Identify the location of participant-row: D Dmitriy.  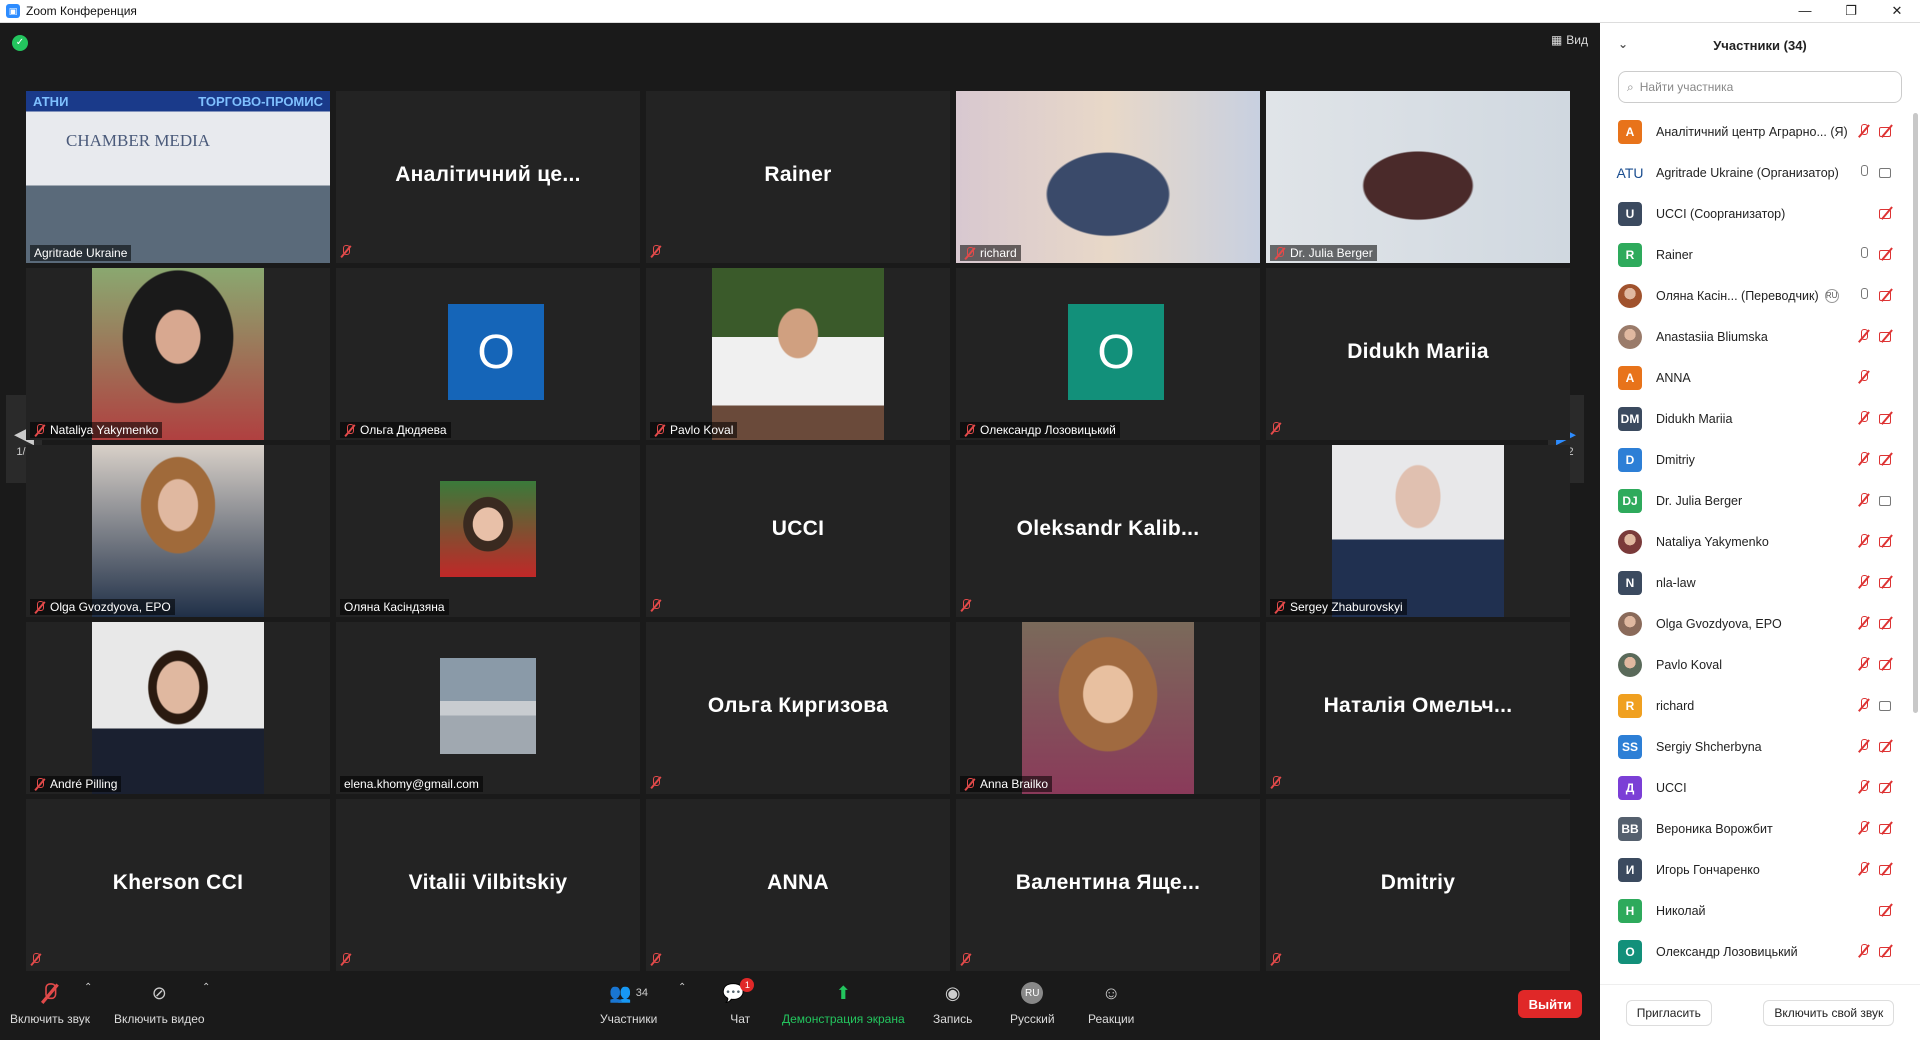
(1752, 459).